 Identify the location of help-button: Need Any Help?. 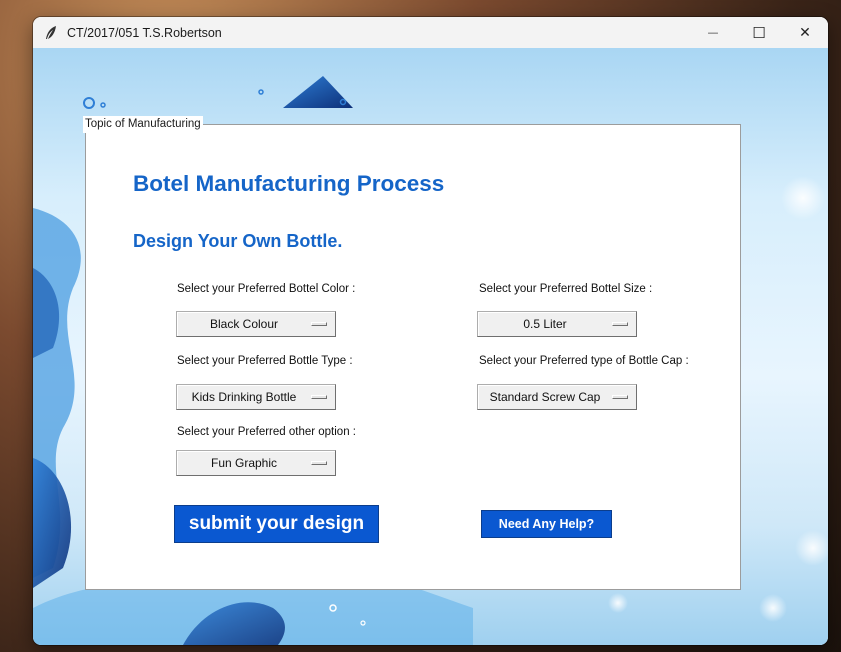
(546, 524).